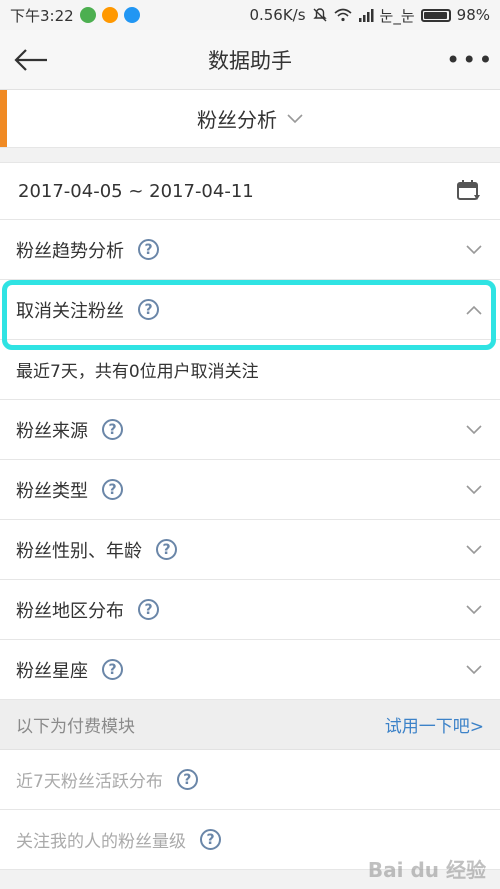 The width and height of the screenshot is (500, 889). I want to click on list-item-fan-source: 粉丝来源?, so click(250, 430).